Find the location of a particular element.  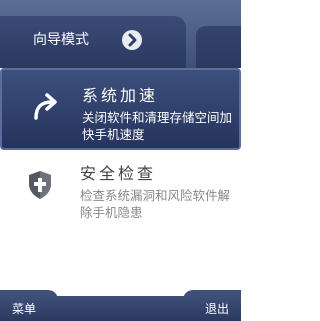

system-boost-title: 系统加速 is located at coordinates (120, 95).